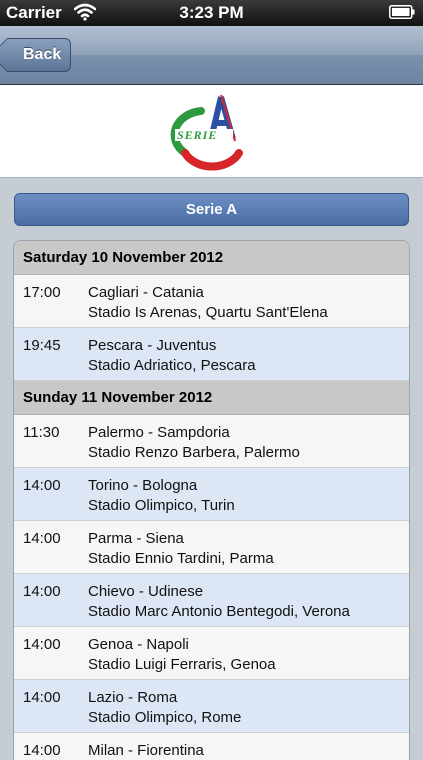 The width and height of the screenshot is (423, 760). I want to click on day-header: Saturday 10 November 2012, so click(211, 258).